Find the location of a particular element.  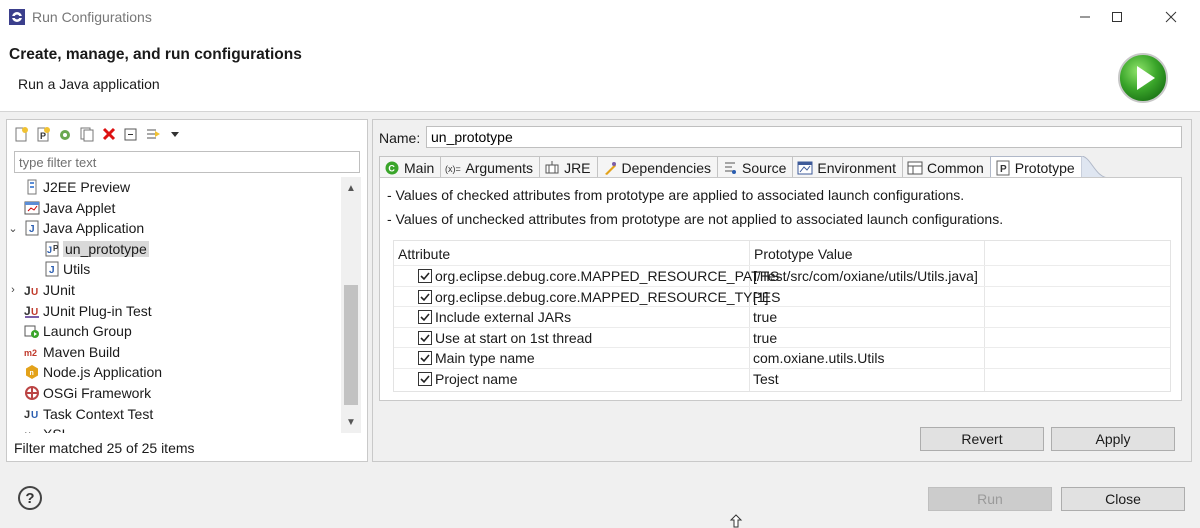

java-application-icon: J is located at coordinates (31, 228).